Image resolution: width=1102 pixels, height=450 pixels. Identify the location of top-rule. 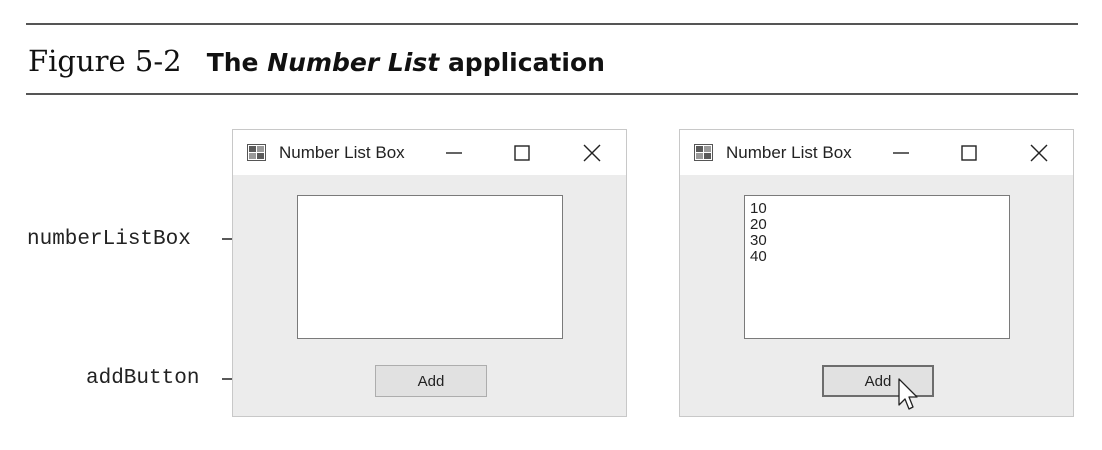
(552, 24).